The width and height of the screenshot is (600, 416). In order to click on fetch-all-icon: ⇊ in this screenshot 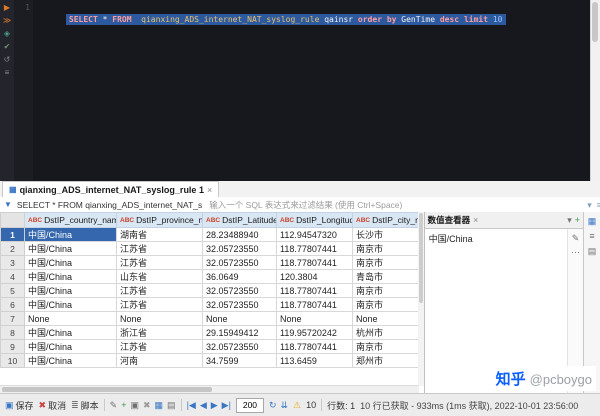, I will do `click(284, 405)`.